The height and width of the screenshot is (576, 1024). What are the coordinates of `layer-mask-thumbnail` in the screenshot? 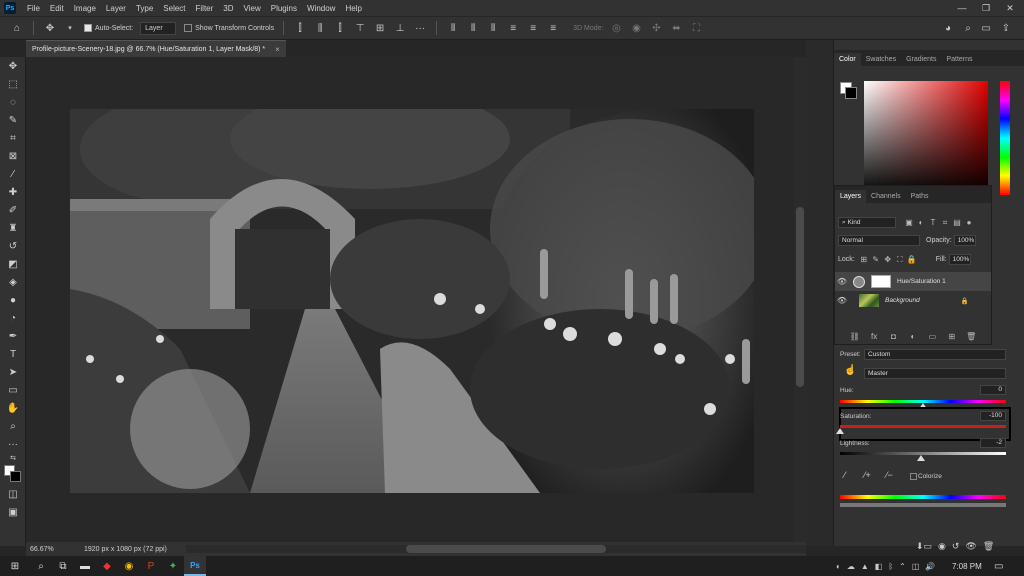 It's located at (881, 281).